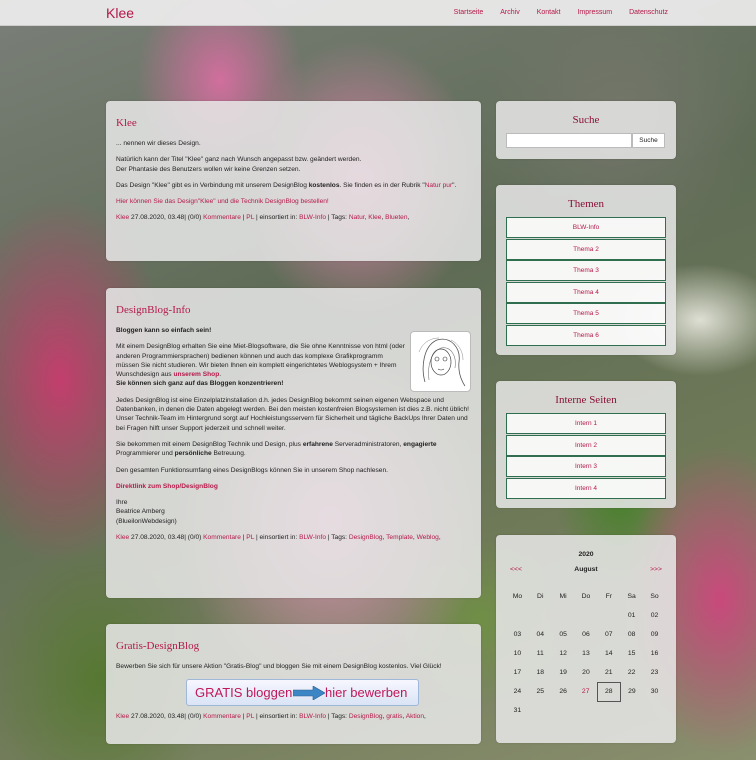 The image size is (756, 760). I want to click on calendar-day, so click(608, 615).